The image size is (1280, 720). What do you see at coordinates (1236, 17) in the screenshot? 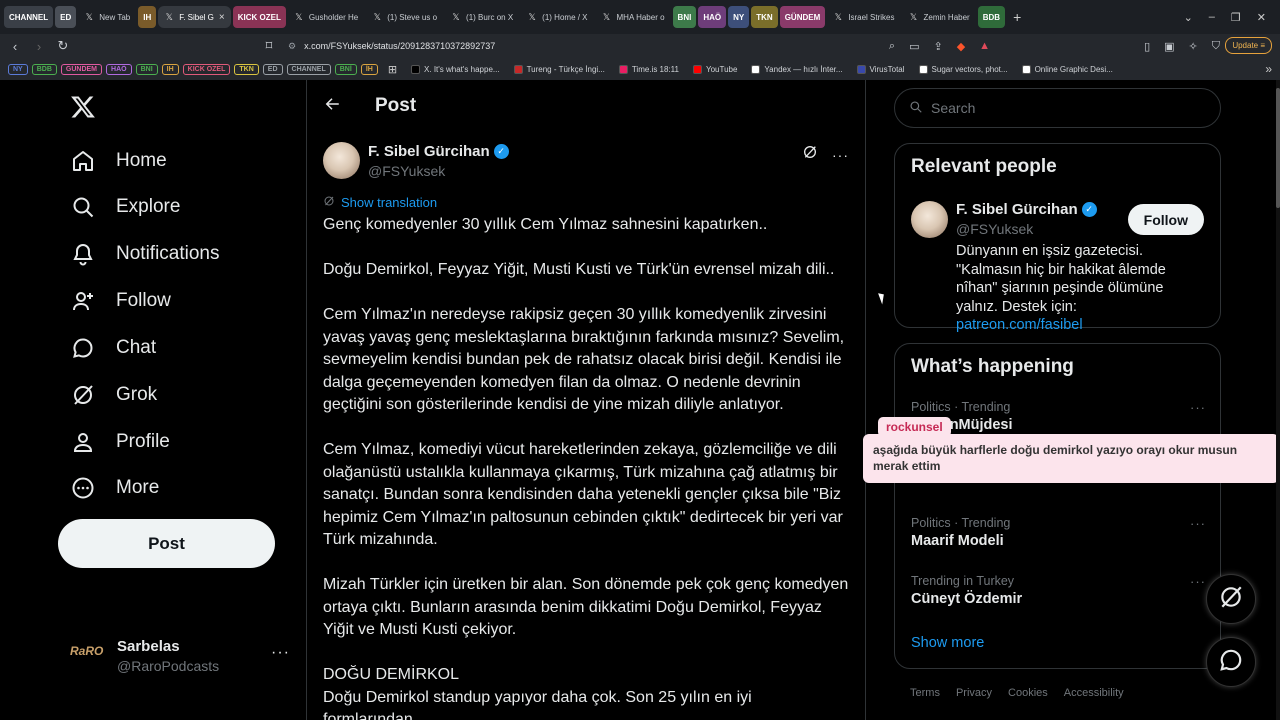
I see `restore-icon: ❐` at bounding box center [1236, 17].